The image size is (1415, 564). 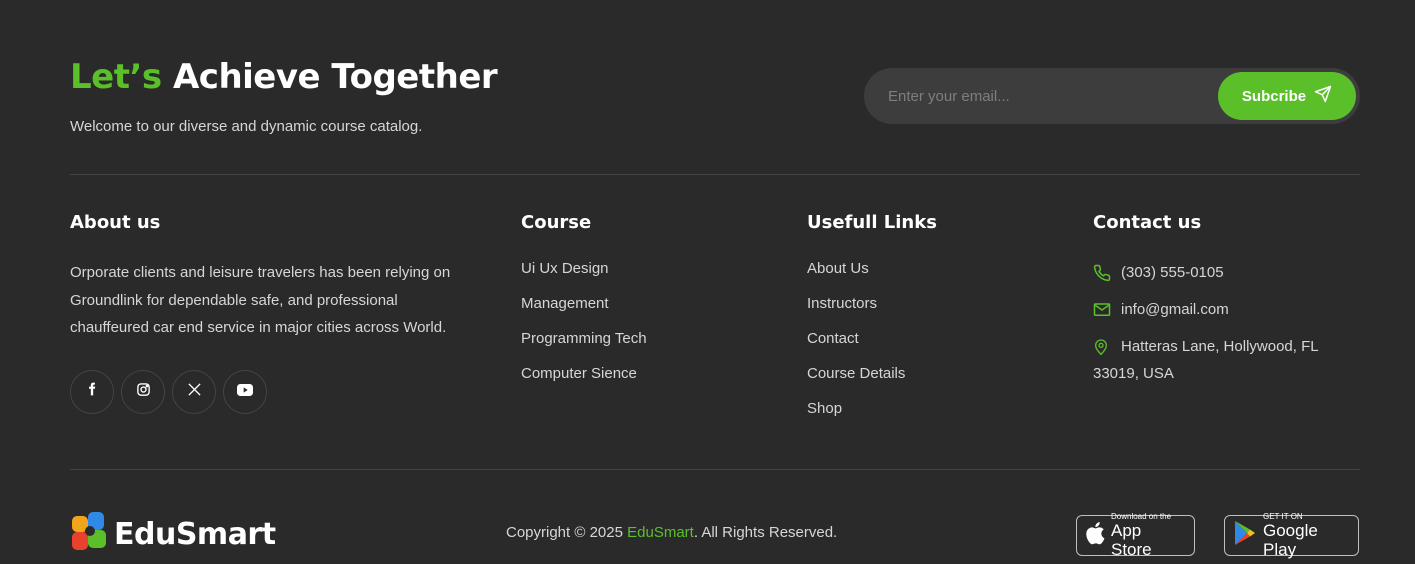 I want to click on copyright-brand-link: EduSmart, so click(x=660, y=532).